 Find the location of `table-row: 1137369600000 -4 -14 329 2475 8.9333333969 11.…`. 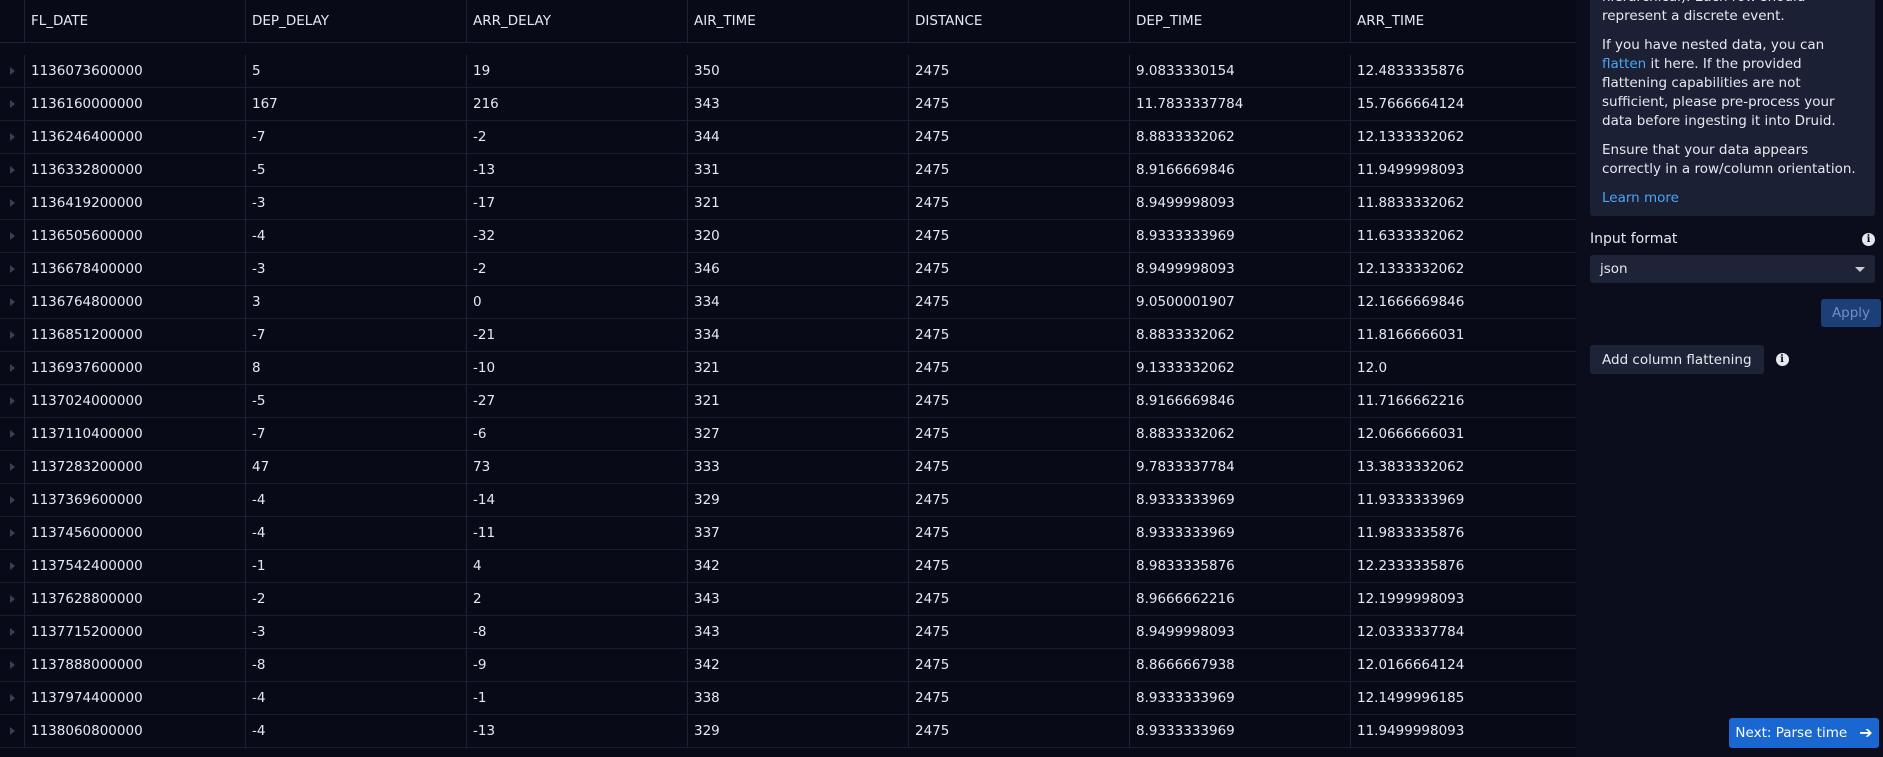

table-row: 1137369600000 -4 -14 329 2475 8.9333333969 11.… is located at coordinates (788, 500).